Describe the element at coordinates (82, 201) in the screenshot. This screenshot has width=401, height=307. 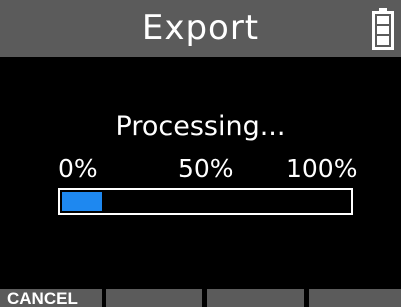
I see `progress-fill` at that location.